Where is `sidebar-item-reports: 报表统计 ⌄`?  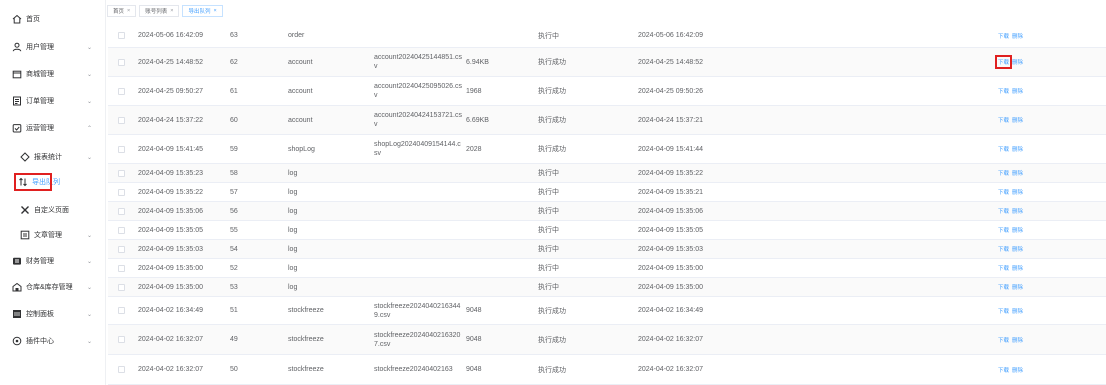 sidebar-item-reports: 报表统计 ⌄ is located at coordinates (53, 157).